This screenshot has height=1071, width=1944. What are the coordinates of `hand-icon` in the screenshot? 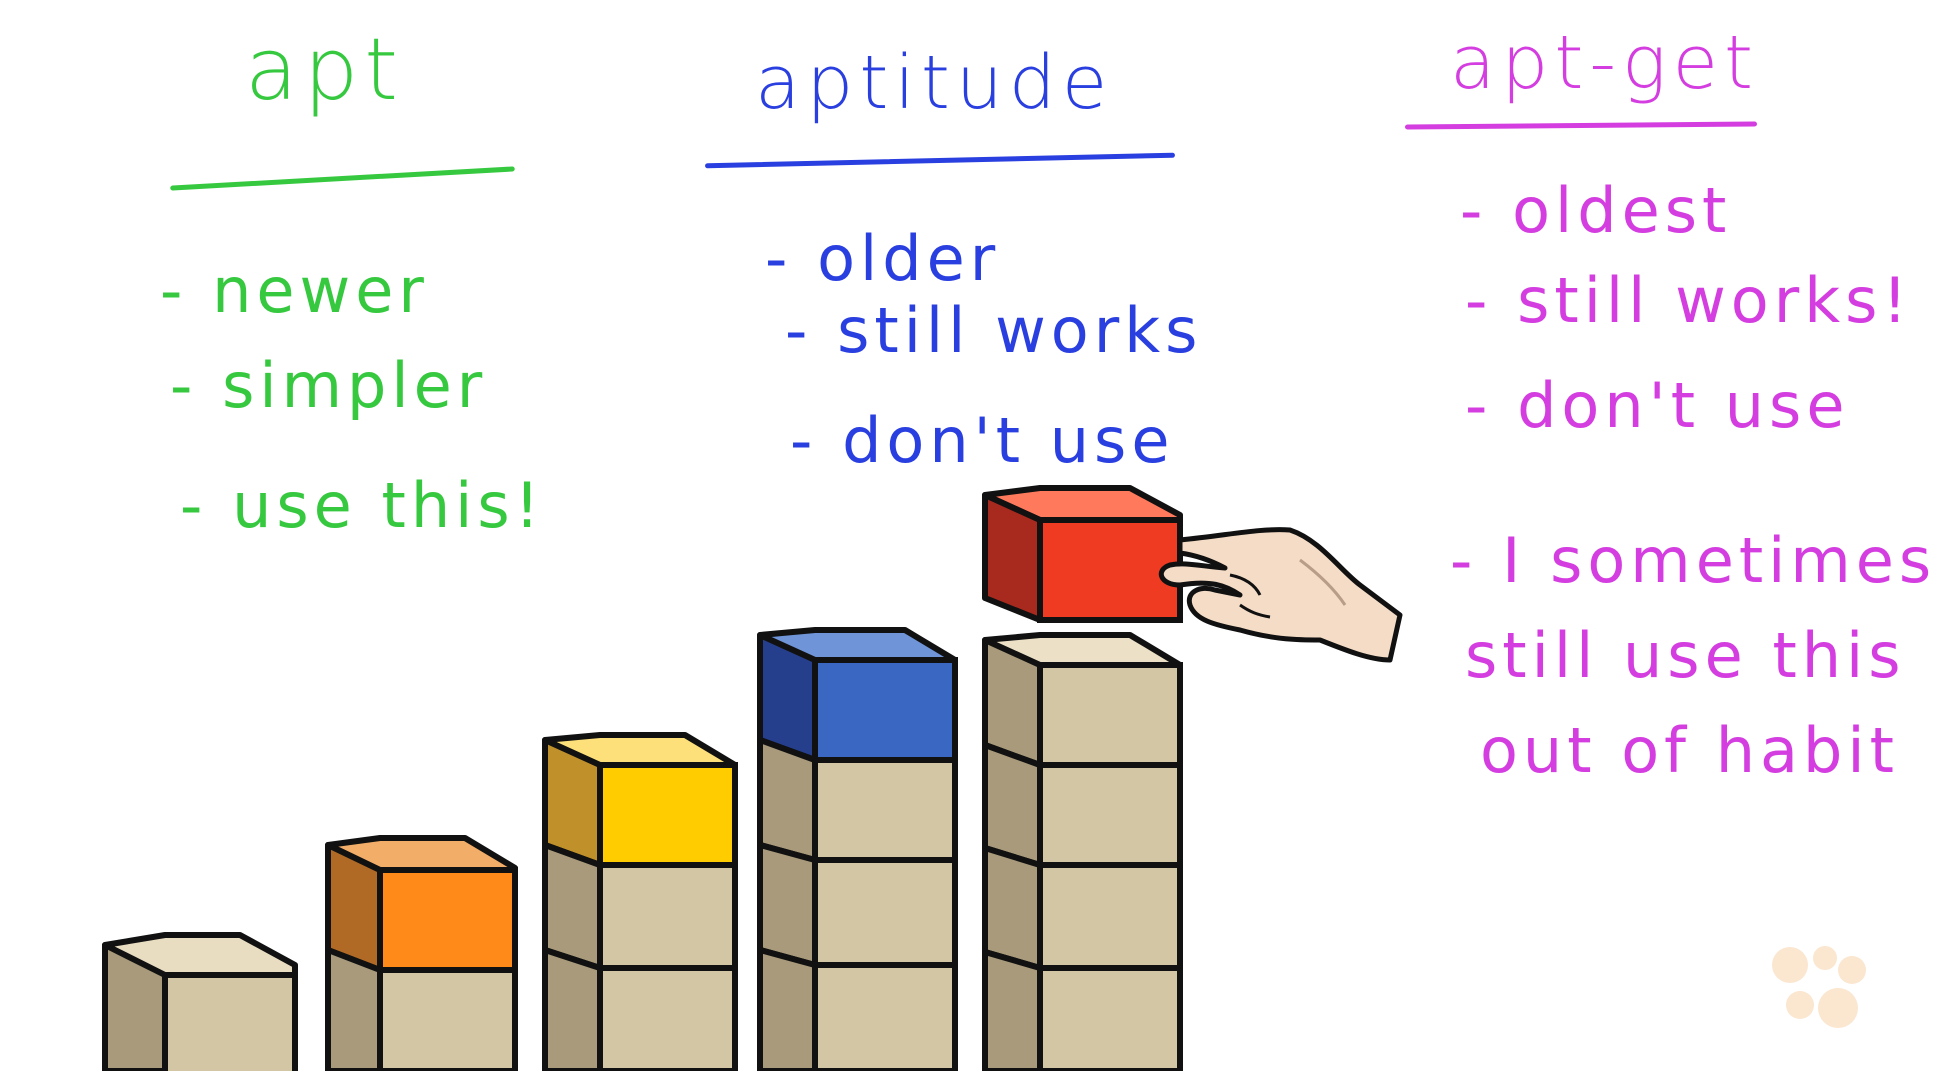 It's located at (1280, 595).